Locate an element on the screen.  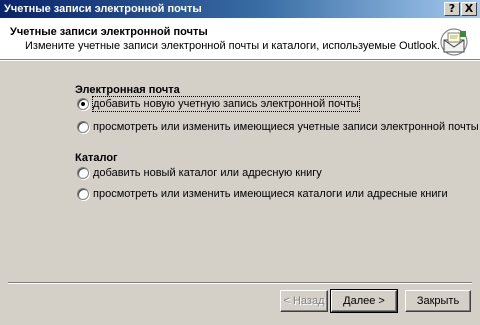
radio-button-selected is located at coordinates (83, 104).